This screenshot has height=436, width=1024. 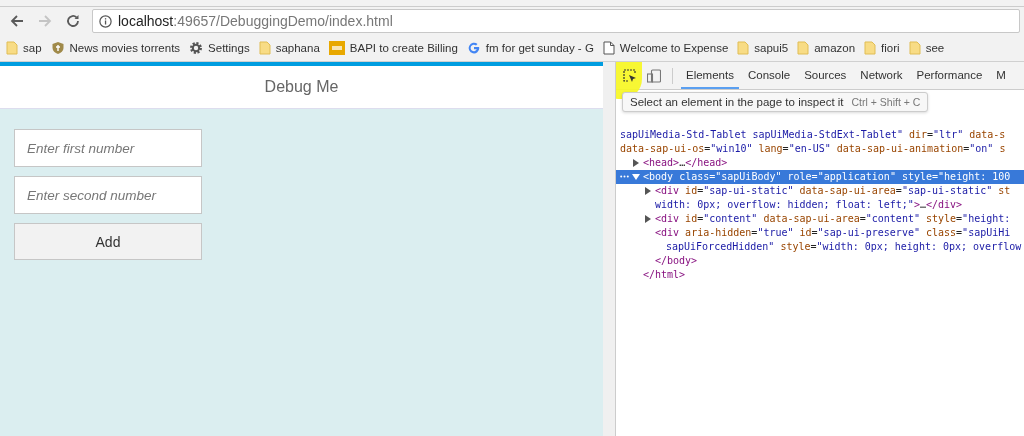 What do you see at coordinates (949, 75) in the screenshot?
I see `devtools-tab: Performance` at bounding box center [949, 75].